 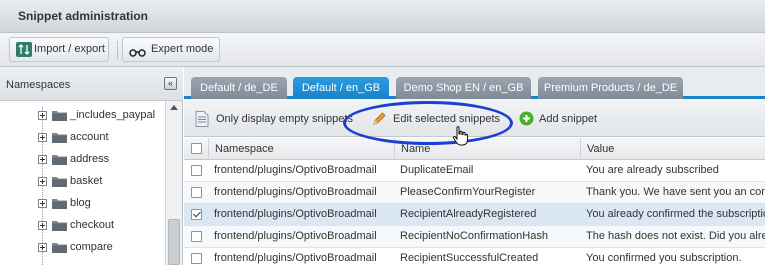 I want to click on tree-item-label: compare, so click(x=91, y=247).